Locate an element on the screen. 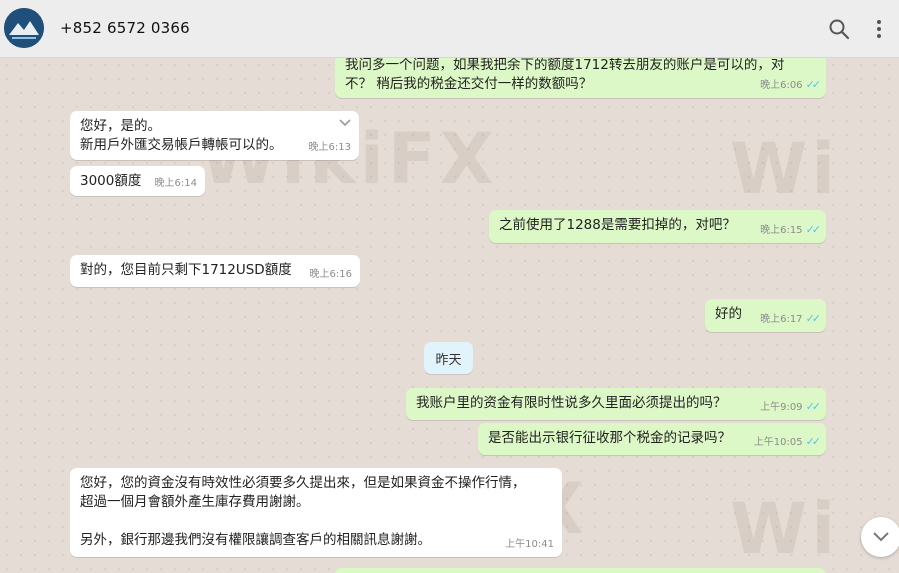 The height and width of the screenshot is (573, 899). message-outgoing: 是否能出示银行征收那个税金的记录吗？ 上午10:05 ✓✓ is located at coordinates (652, 439).